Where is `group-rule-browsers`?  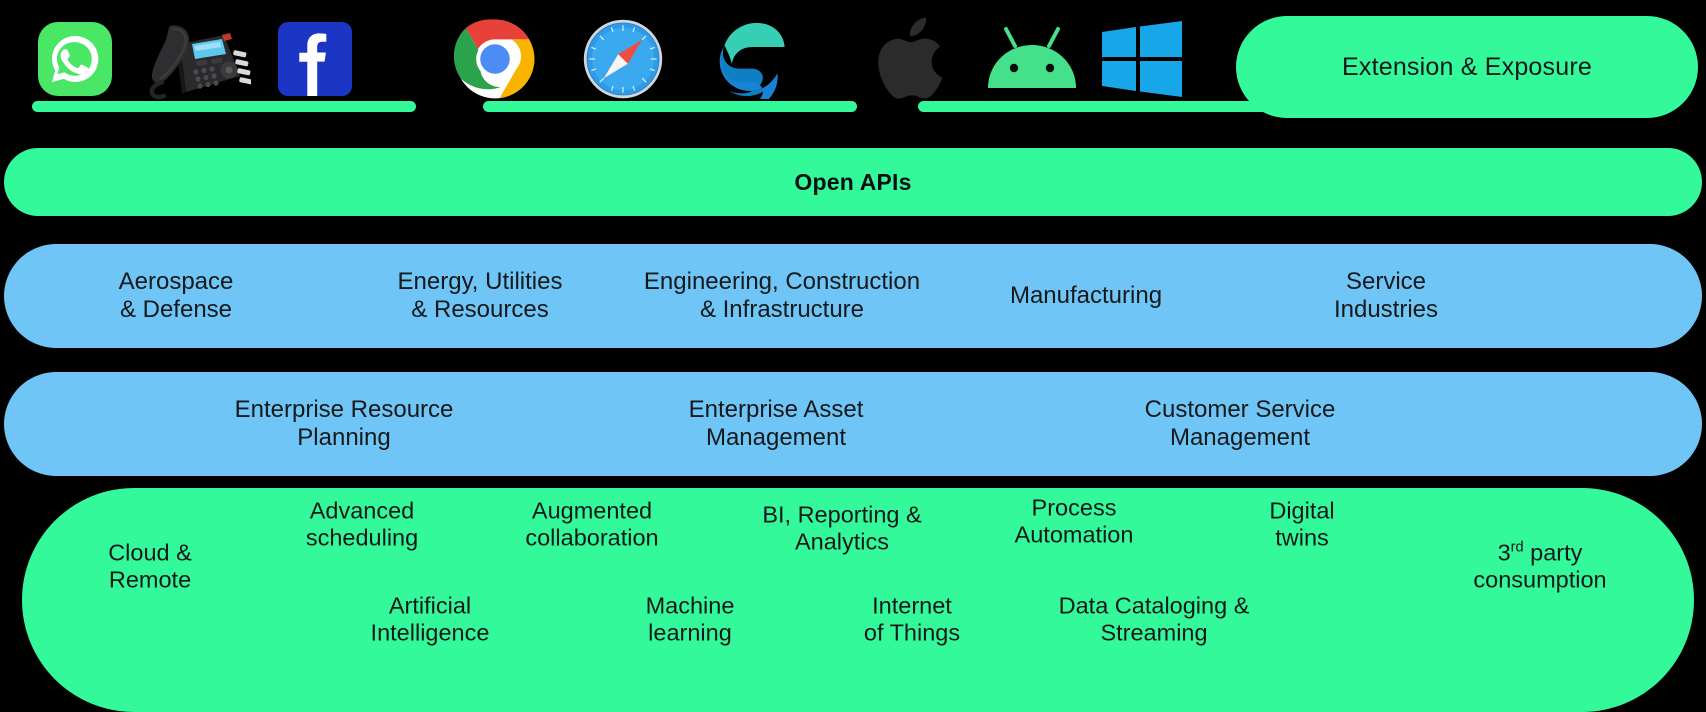 group-rule-browsers is located at coordinates (670, 106).